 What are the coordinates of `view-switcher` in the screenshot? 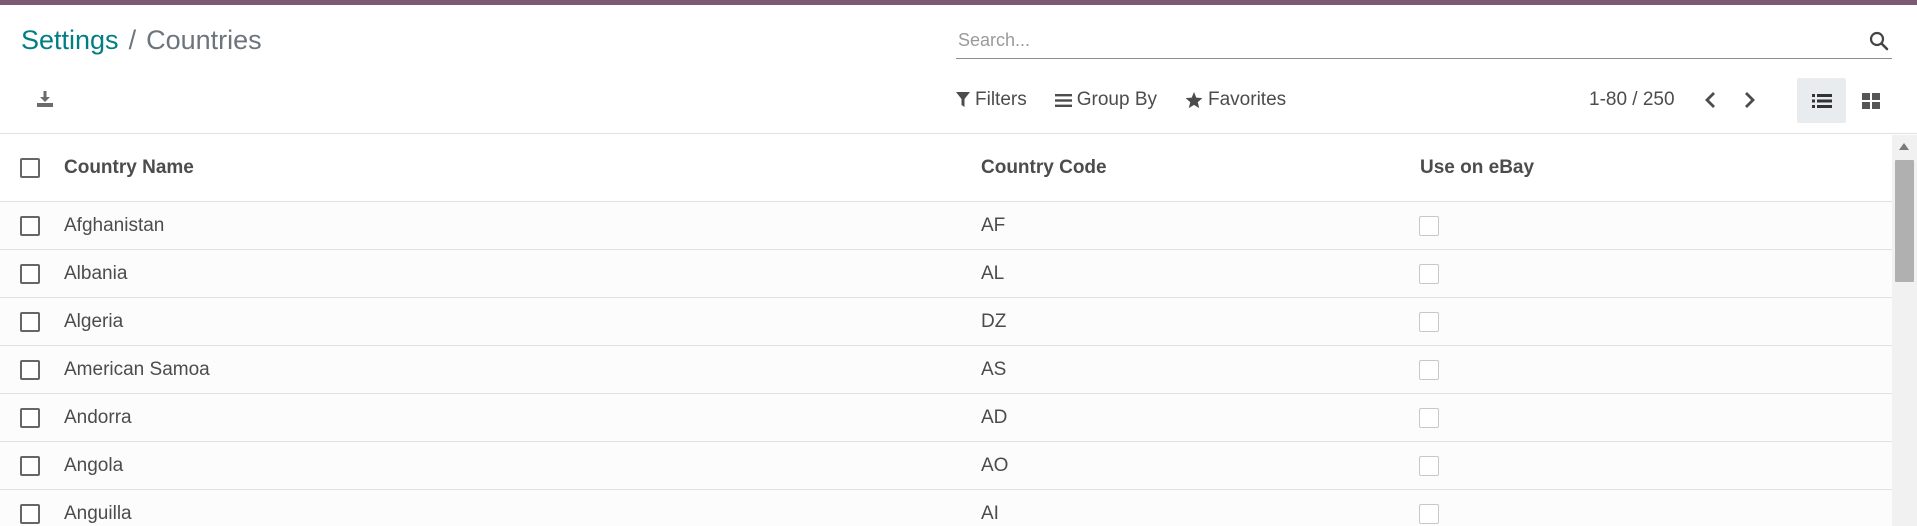 It's located at (1846, 100).